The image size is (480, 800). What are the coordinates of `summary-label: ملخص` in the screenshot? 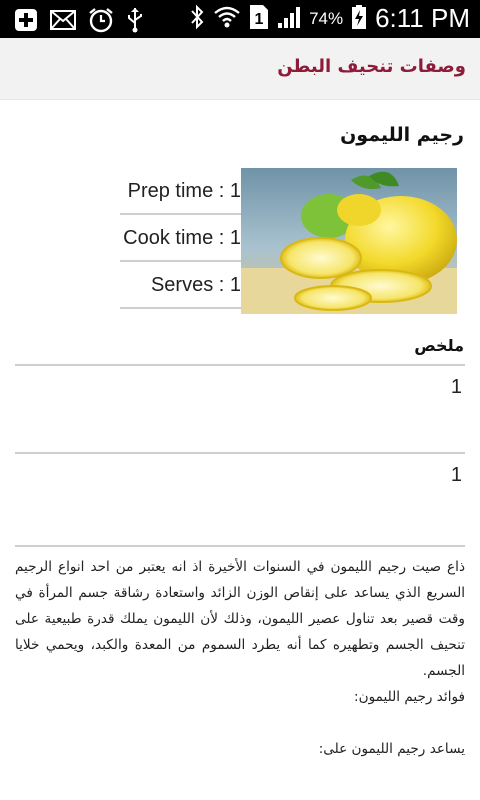 It's located at (439, 345).